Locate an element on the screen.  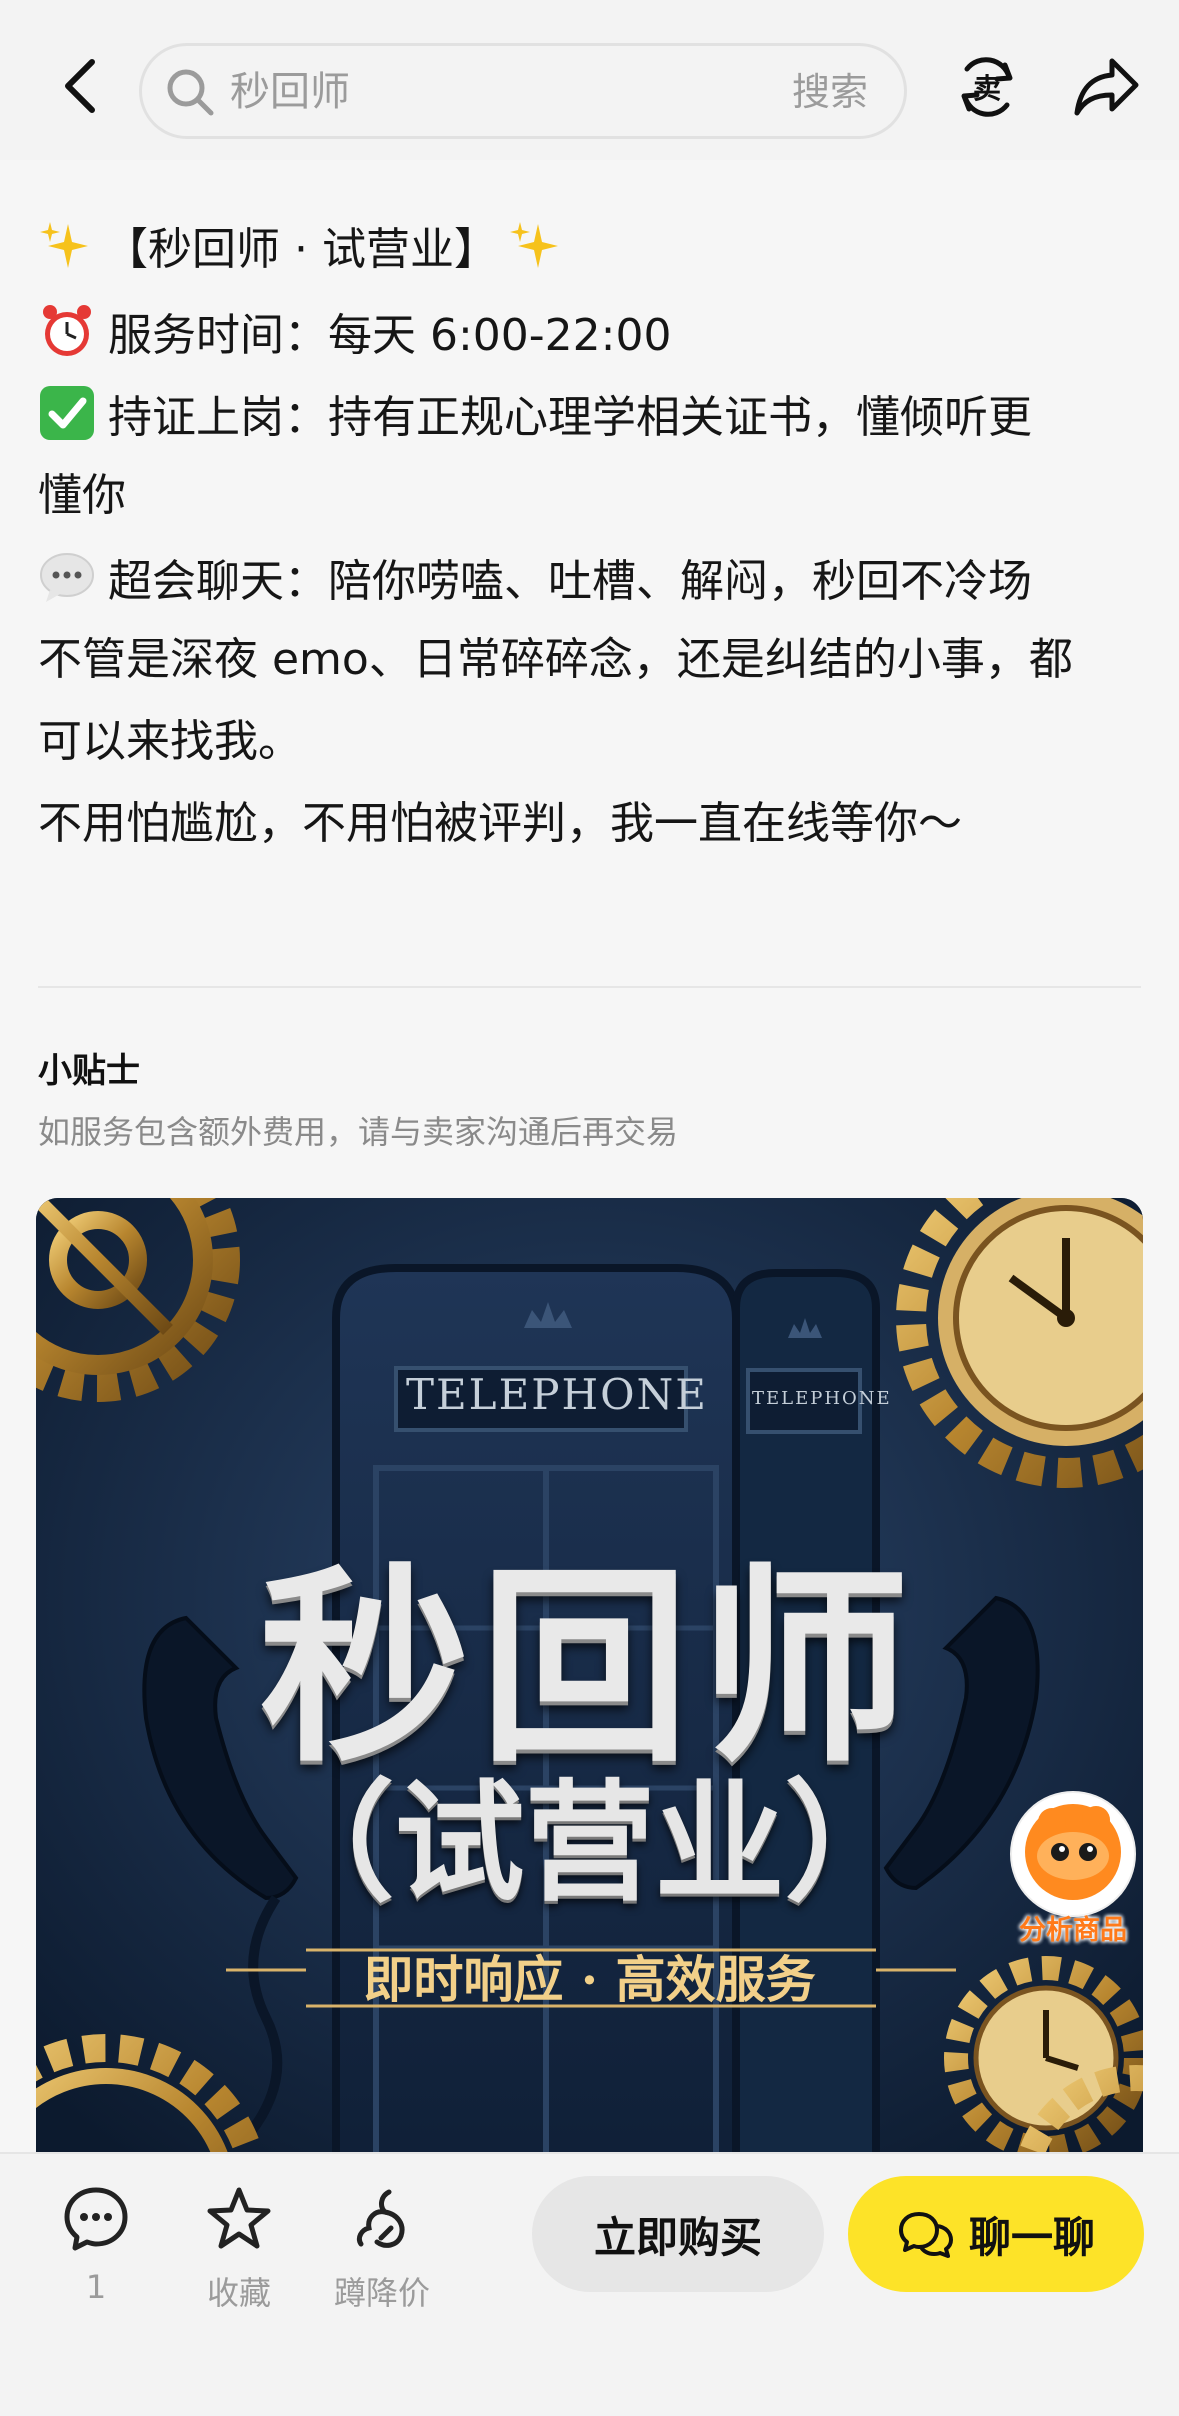
booth-label-front: TELEPHONE is located at coordinates (557, 1394).